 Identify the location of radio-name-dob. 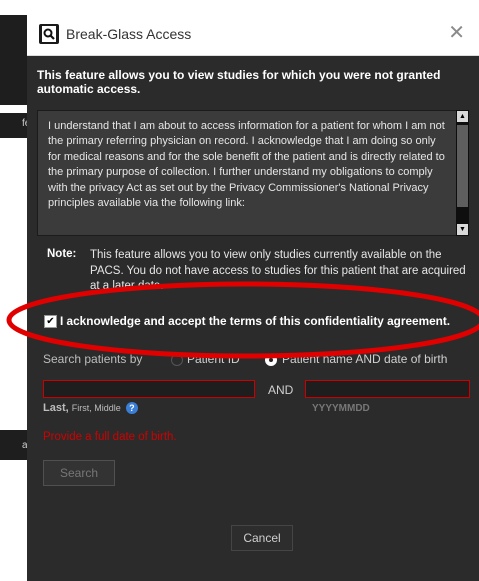
(271, 360).